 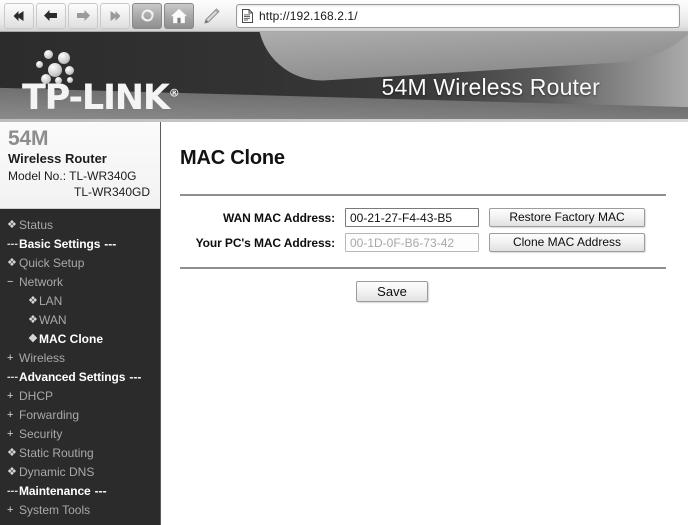 I want to click on sidebar-item-quick-setup: ❖ Quick Setup, so click(x=80, y=263).